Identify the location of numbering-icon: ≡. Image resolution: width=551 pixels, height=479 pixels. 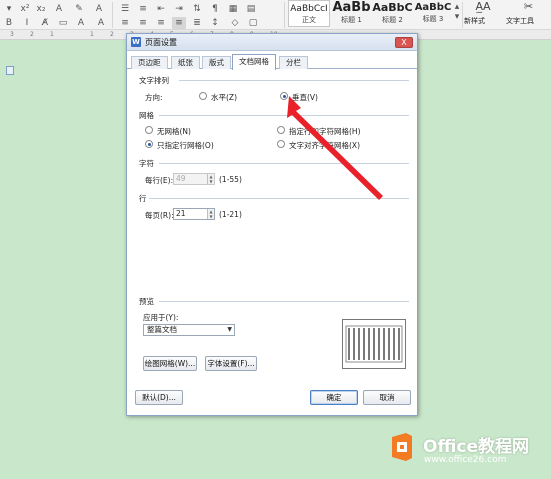
(143, 9).